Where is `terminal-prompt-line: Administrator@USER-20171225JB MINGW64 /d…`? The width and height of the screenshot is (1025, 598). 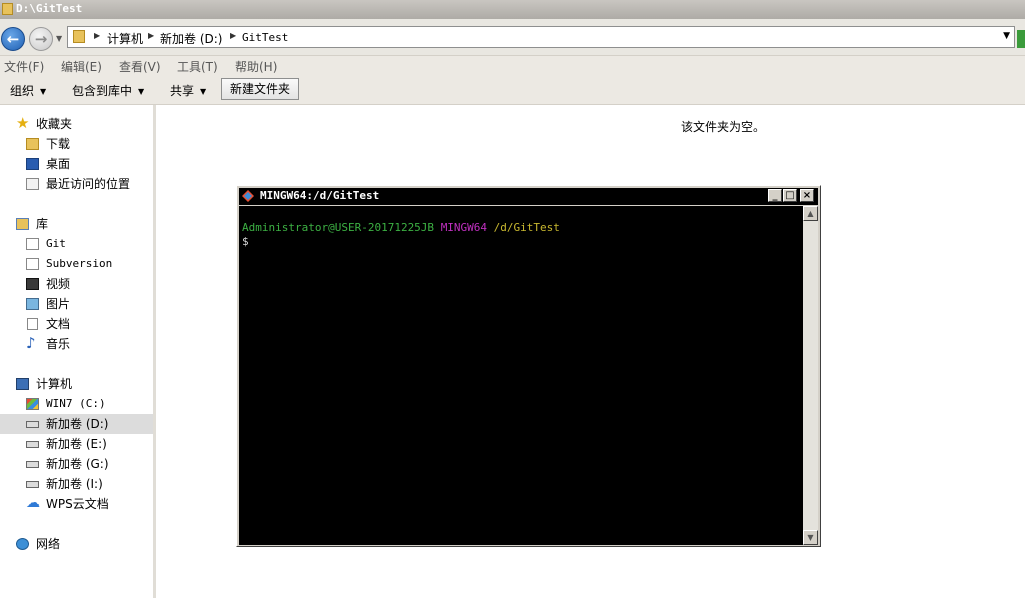 terminal-prompt-line: Administrator@USER-20171225JB MINGW64 /d… is located at coordinates (401, 227).